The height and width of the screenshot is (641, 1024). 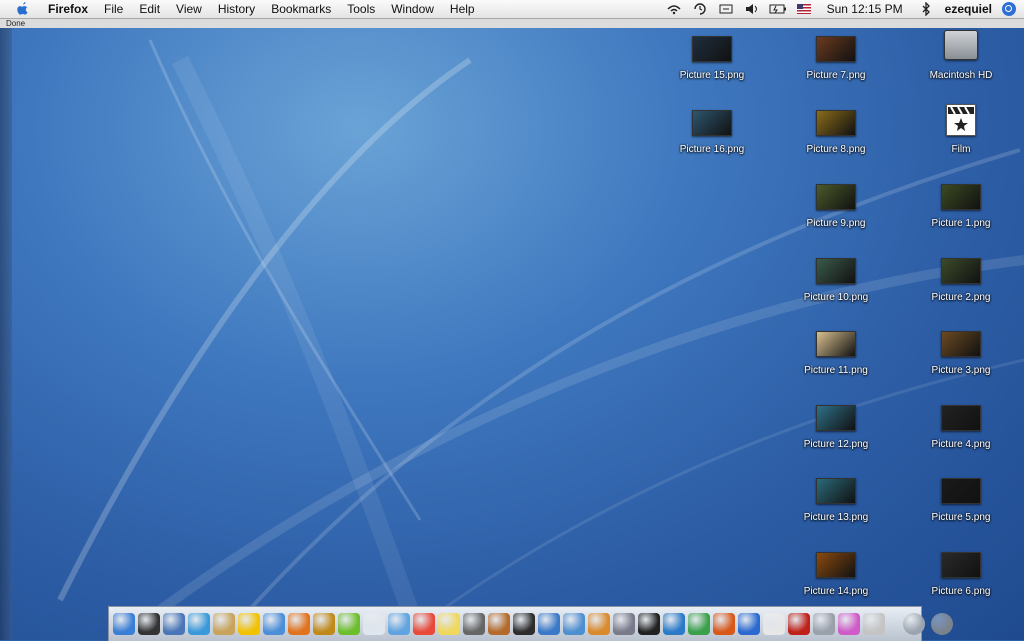 What do you see at coordinates (836, 66) in the screenshot?
I see `desktop-icon-picture-7: Picture 7.png` at bounding box center [836, 66].